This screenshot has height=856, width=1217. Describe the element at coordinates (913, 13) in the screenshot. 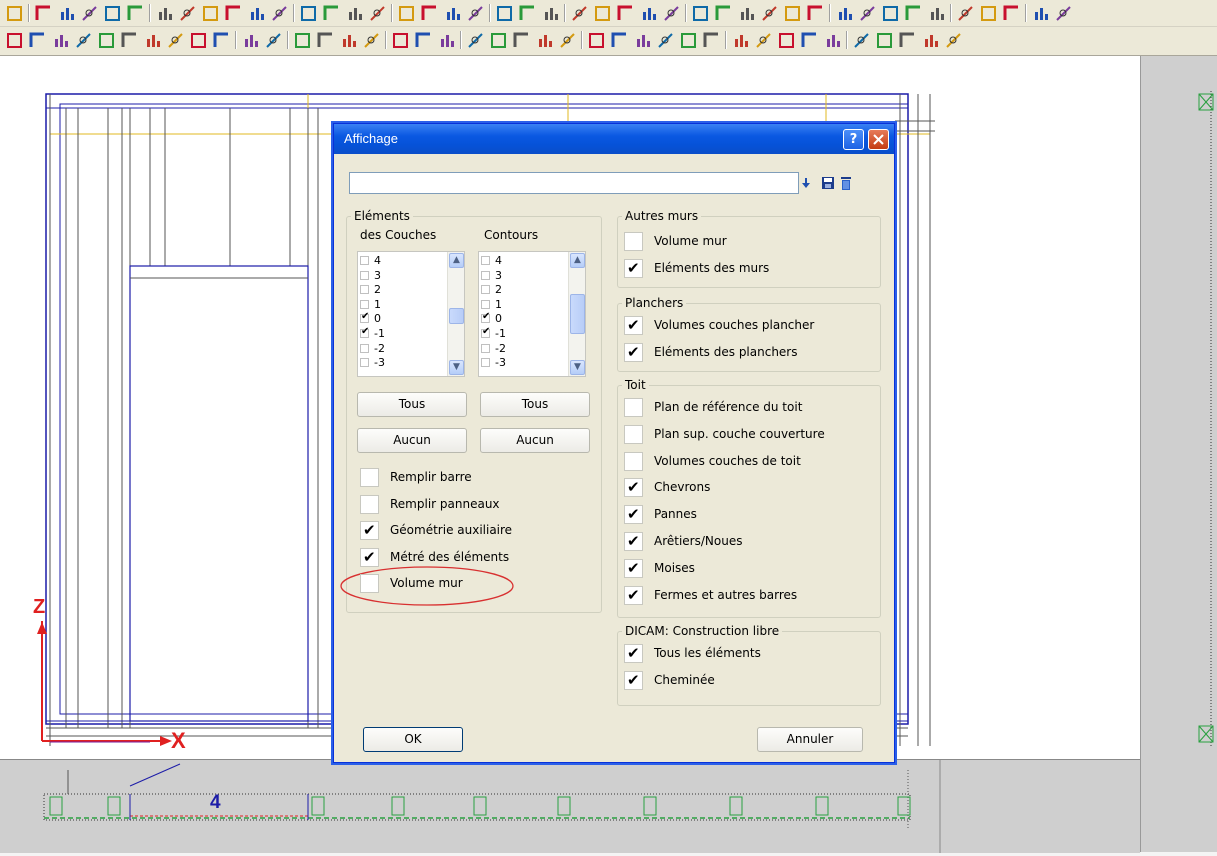

I see `top-tool-38-icon` at that location.